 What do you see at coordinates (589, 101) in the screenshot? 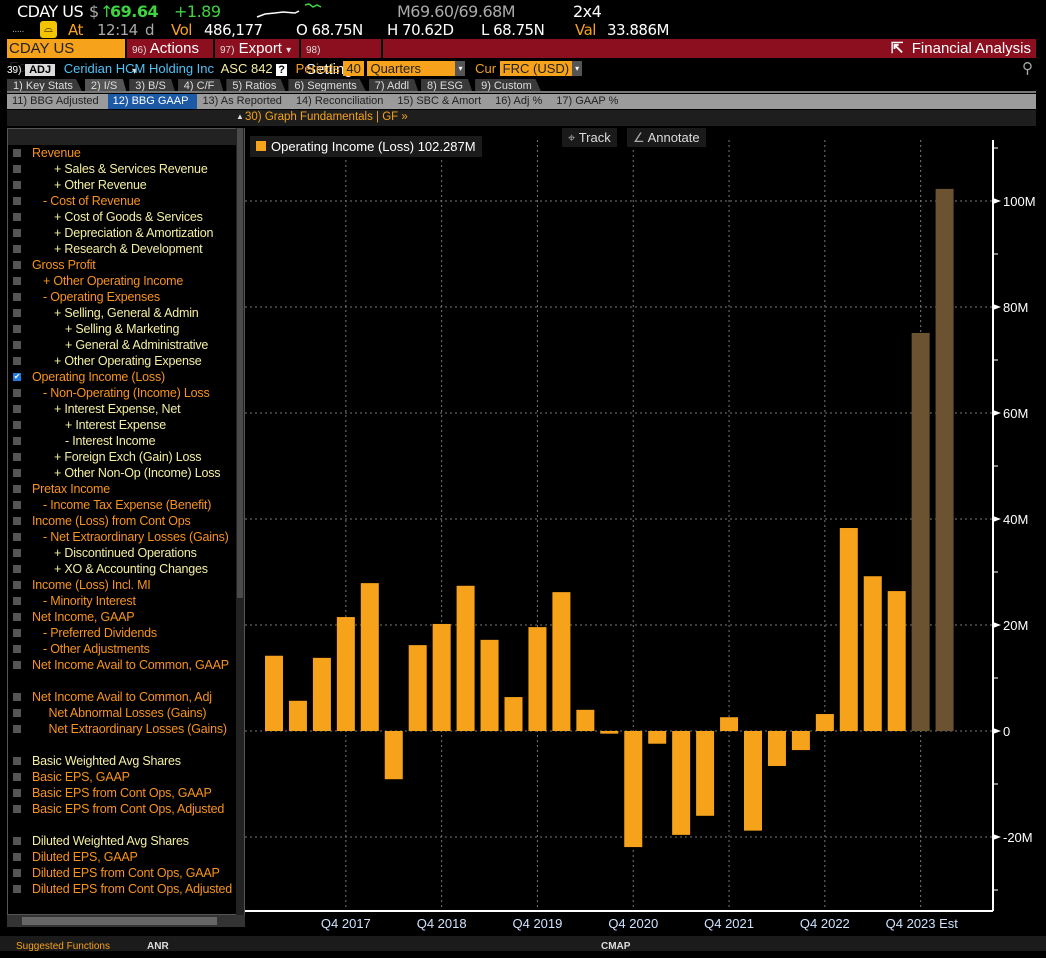
I see `subtab-gaap-: 17) GAAP %` at bounding box center [589, 101].